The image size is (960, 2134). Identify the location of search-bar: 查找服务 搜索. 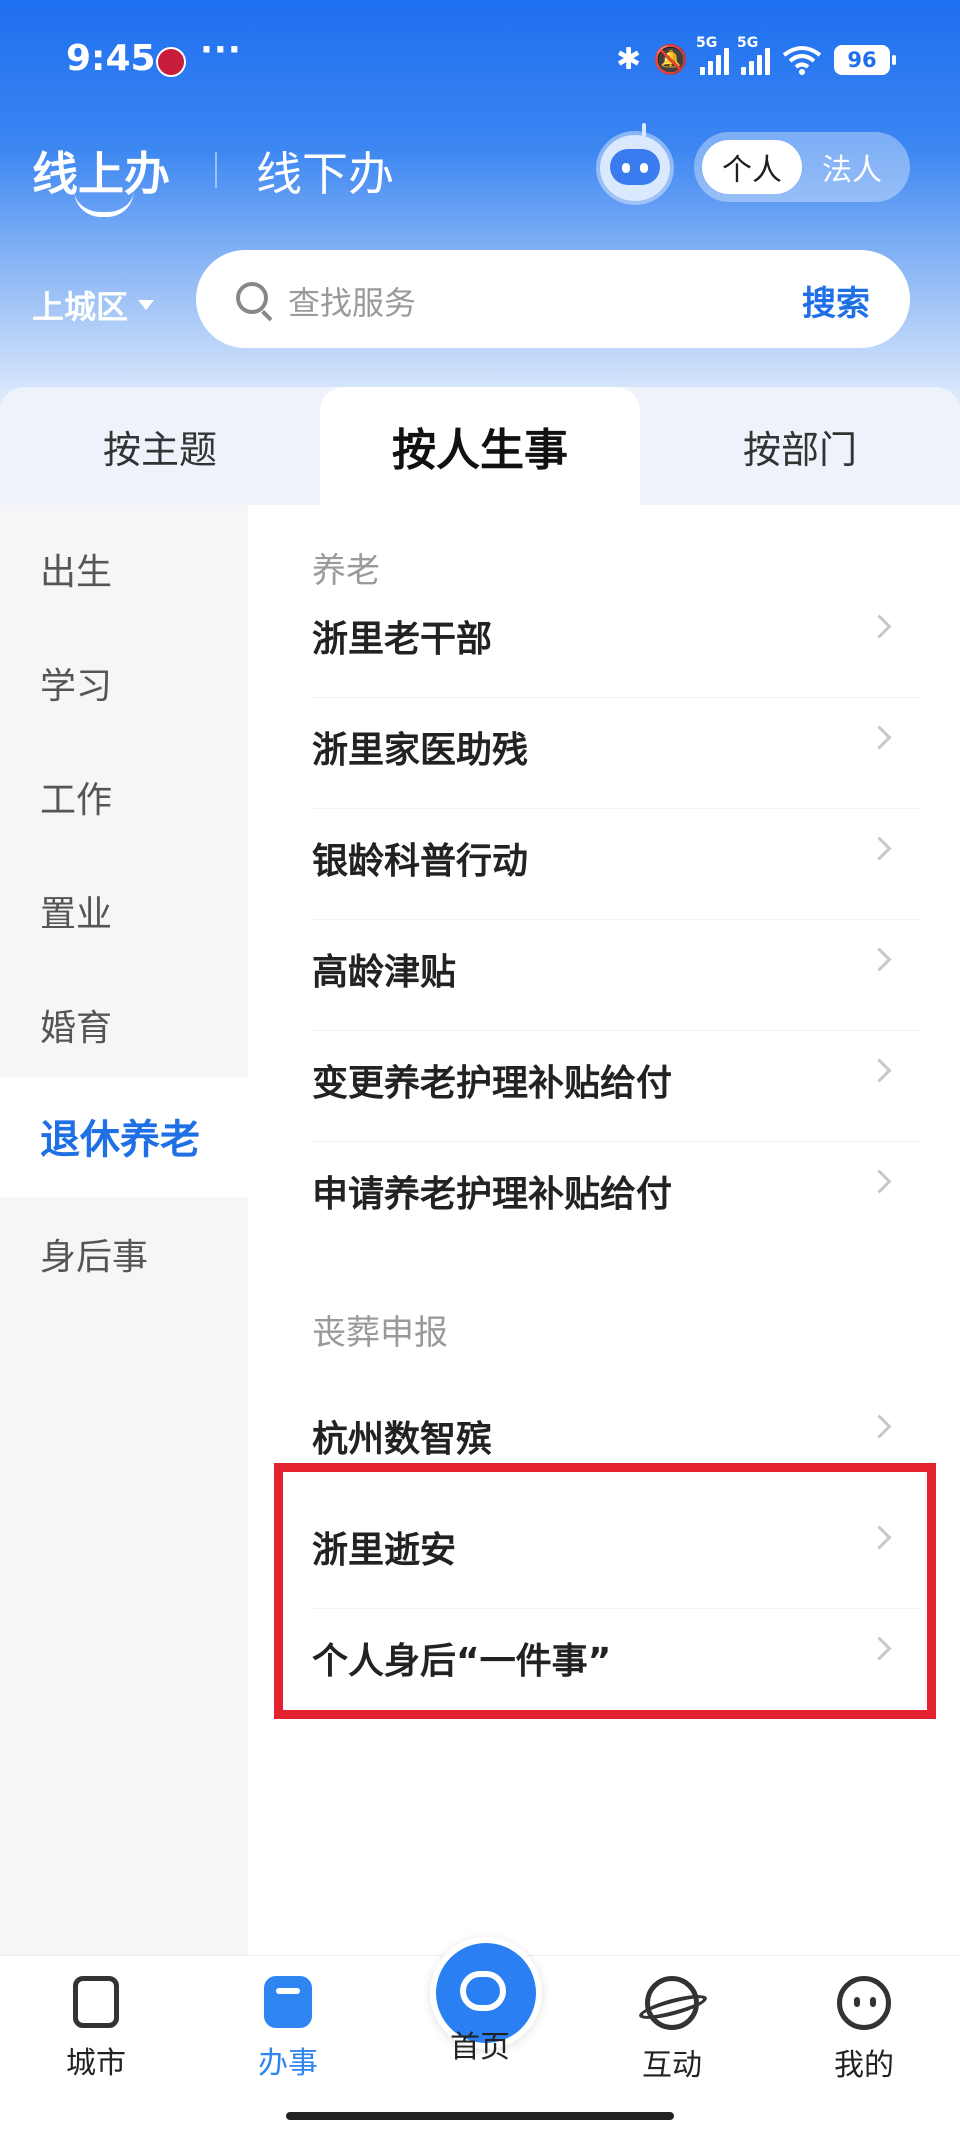
(553, 299).